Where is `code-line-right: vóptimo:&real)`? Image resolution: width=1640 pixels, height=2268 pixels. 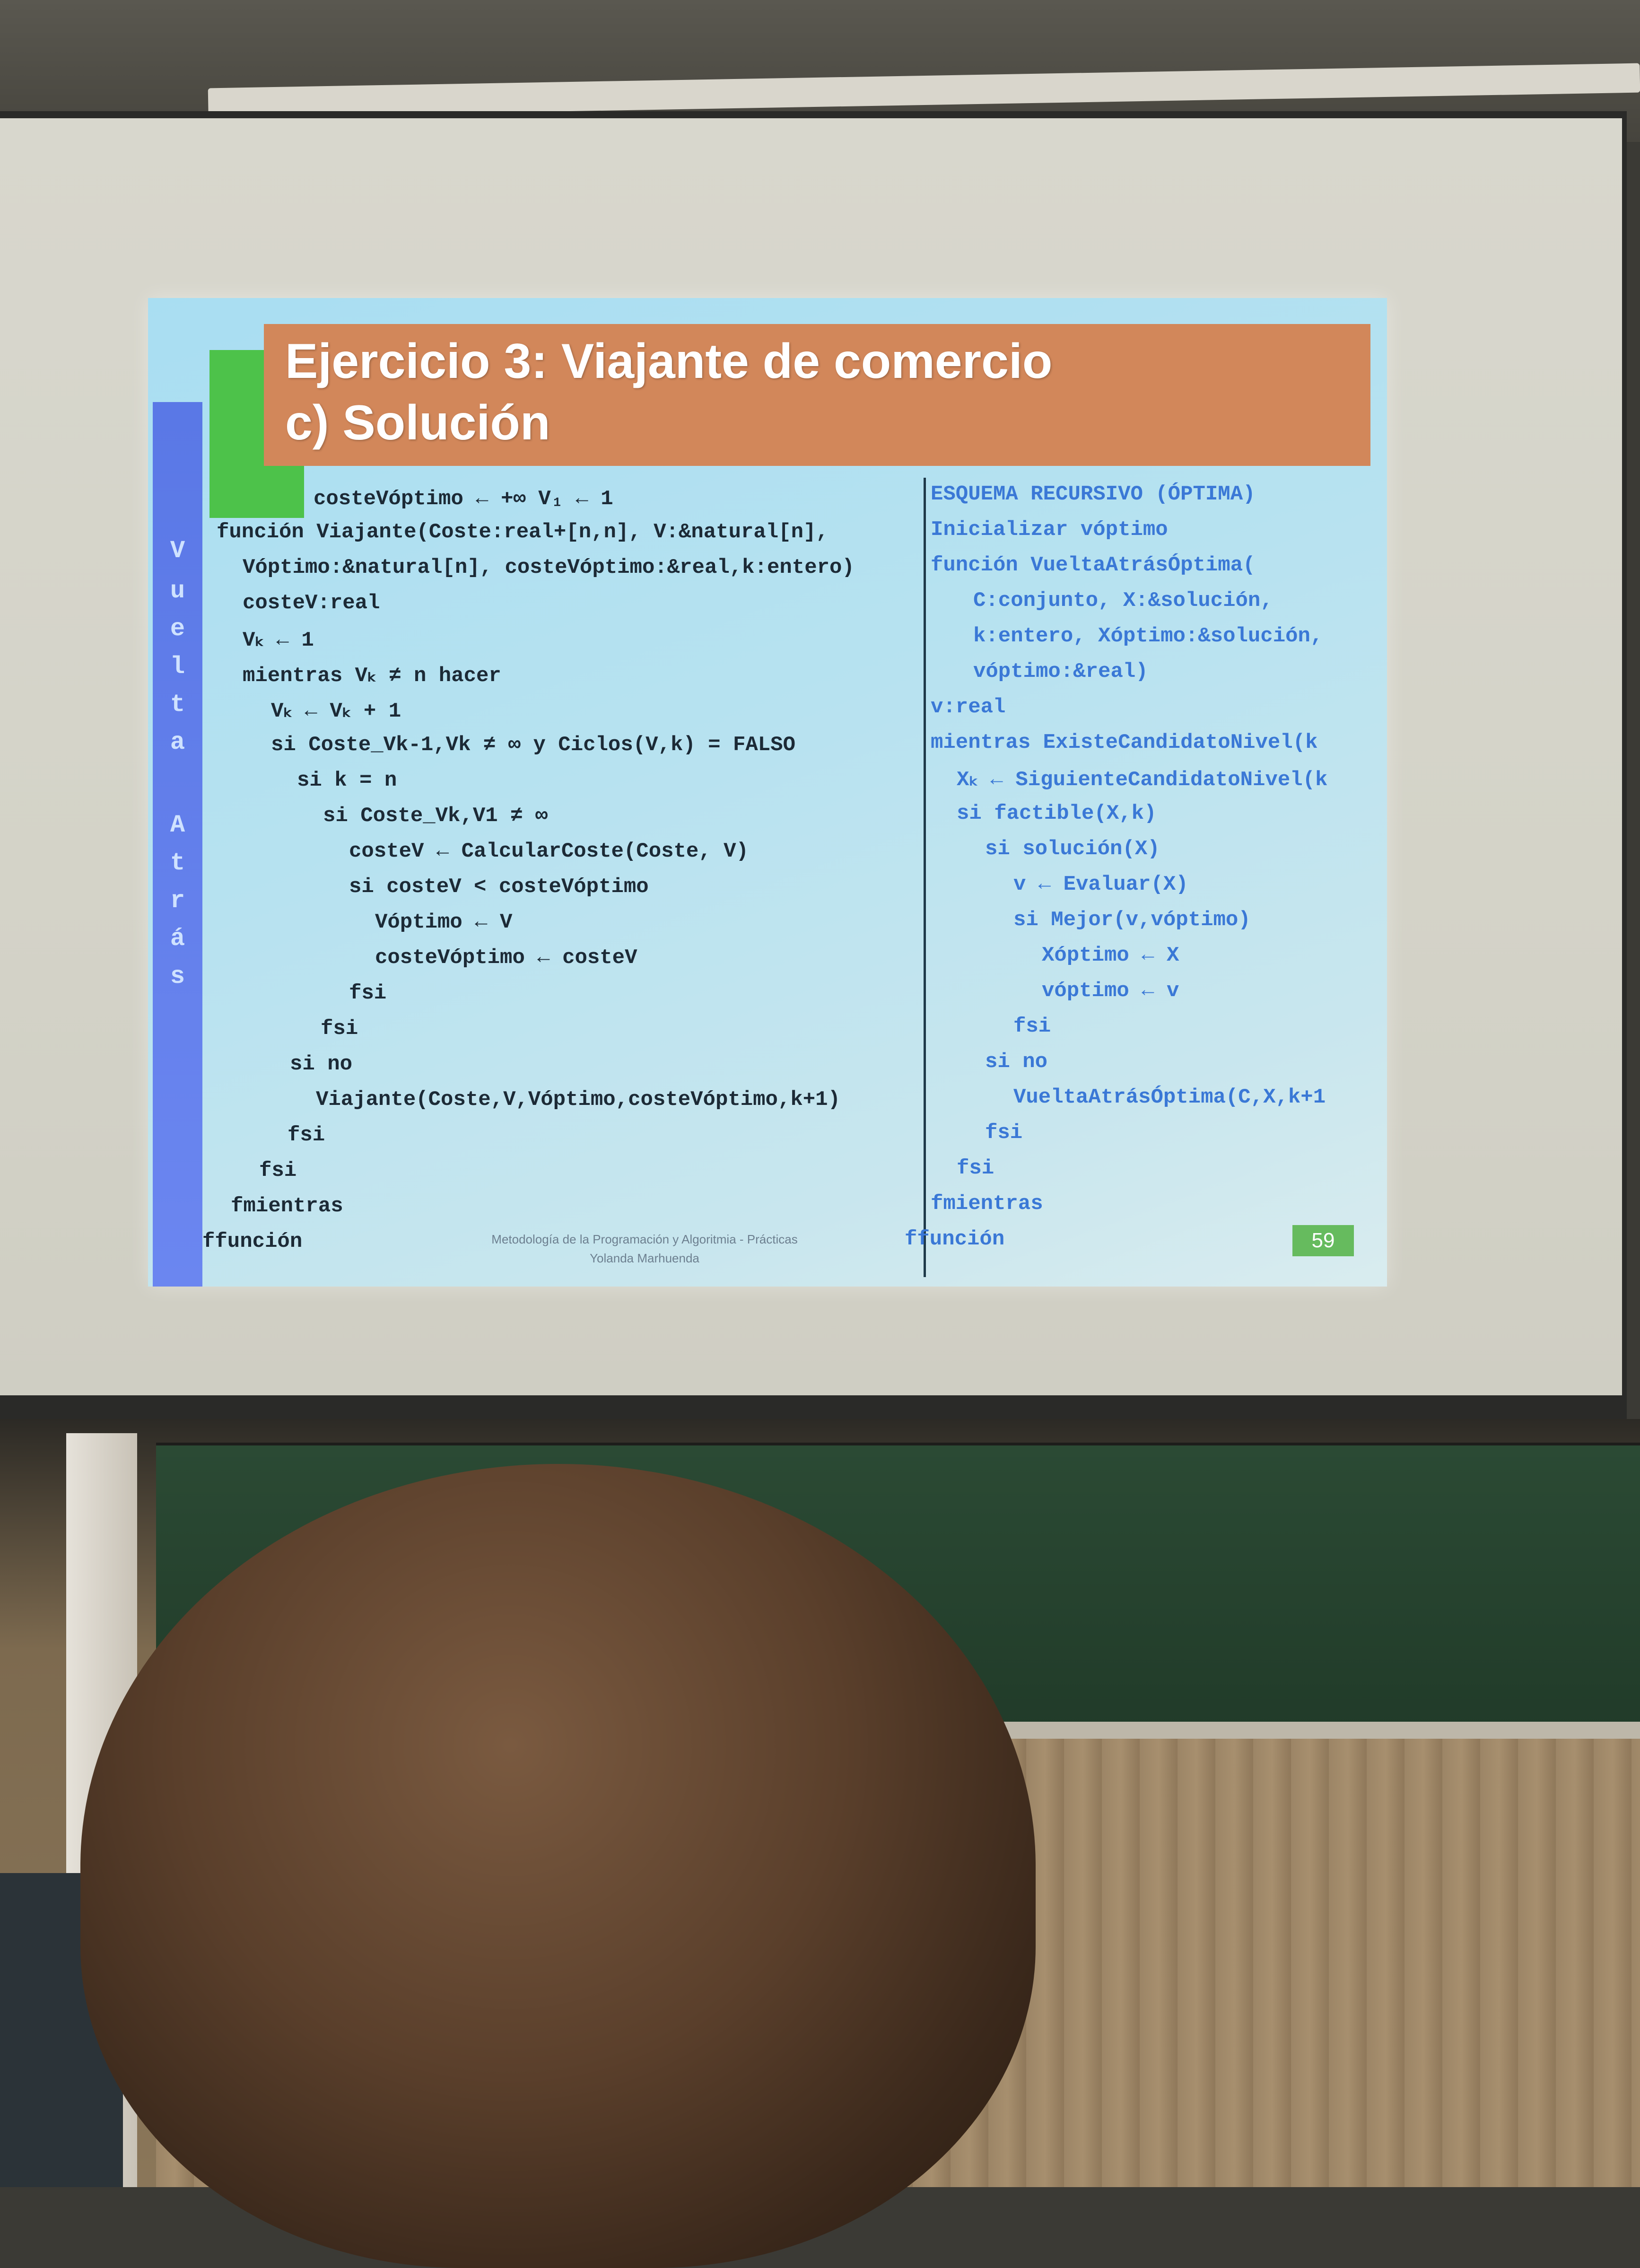
code-line-right: vóptimo:&real) is located at coordinates (1060, 671).